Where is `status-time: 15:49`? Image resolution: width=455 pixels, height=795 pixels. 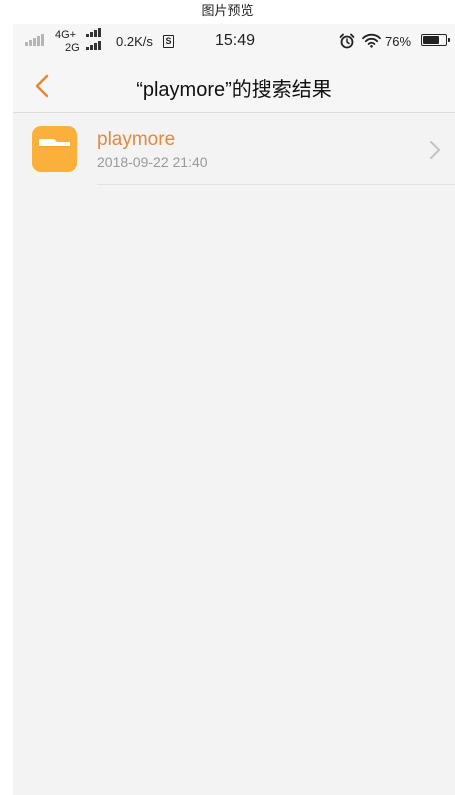 status-time: 15:49 is located at coordinates (235, 40).